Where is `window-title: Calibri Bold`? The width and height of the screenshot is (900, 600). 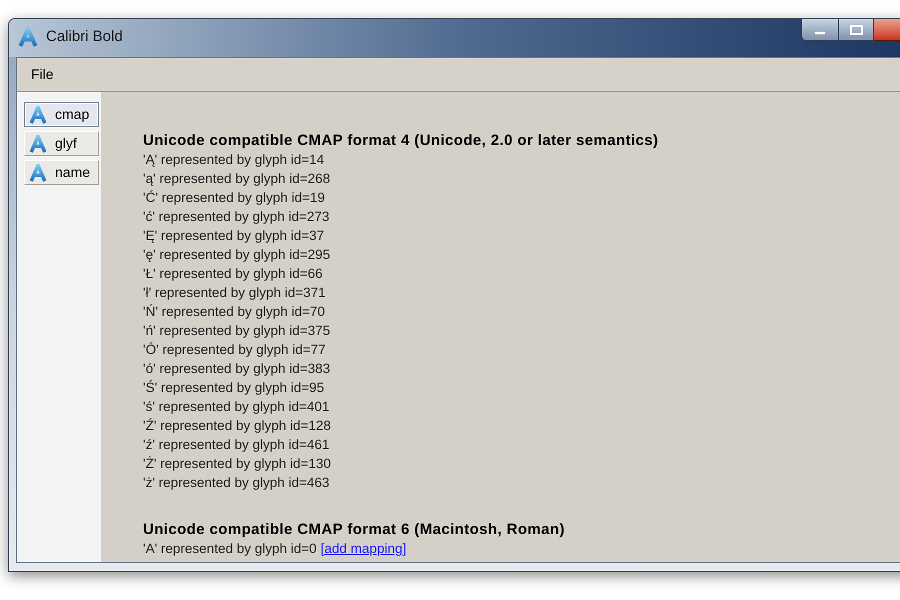
window-title: Calibri Bold is located at coordinates (84, 36).